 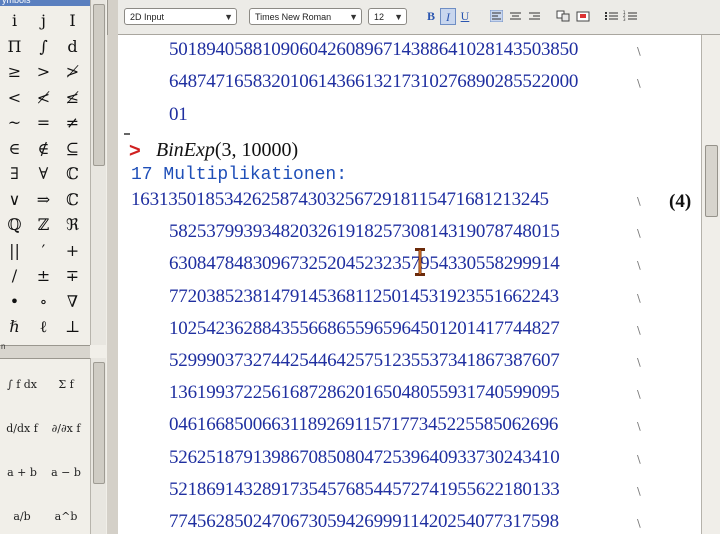 I want to click on symbol-row: / ± ∓, so click(x=44, y=276).